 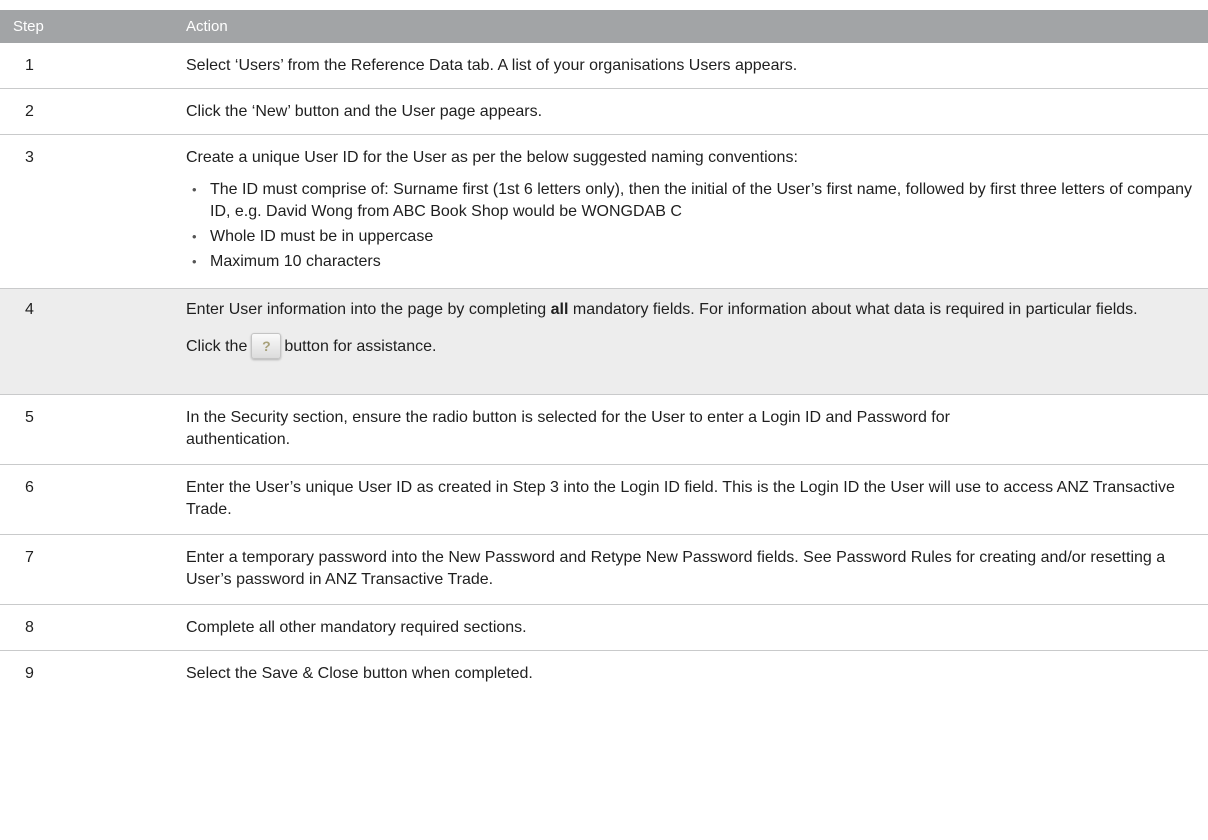 I want to click on help-question-icon: ?, so click(x=266, y=346).